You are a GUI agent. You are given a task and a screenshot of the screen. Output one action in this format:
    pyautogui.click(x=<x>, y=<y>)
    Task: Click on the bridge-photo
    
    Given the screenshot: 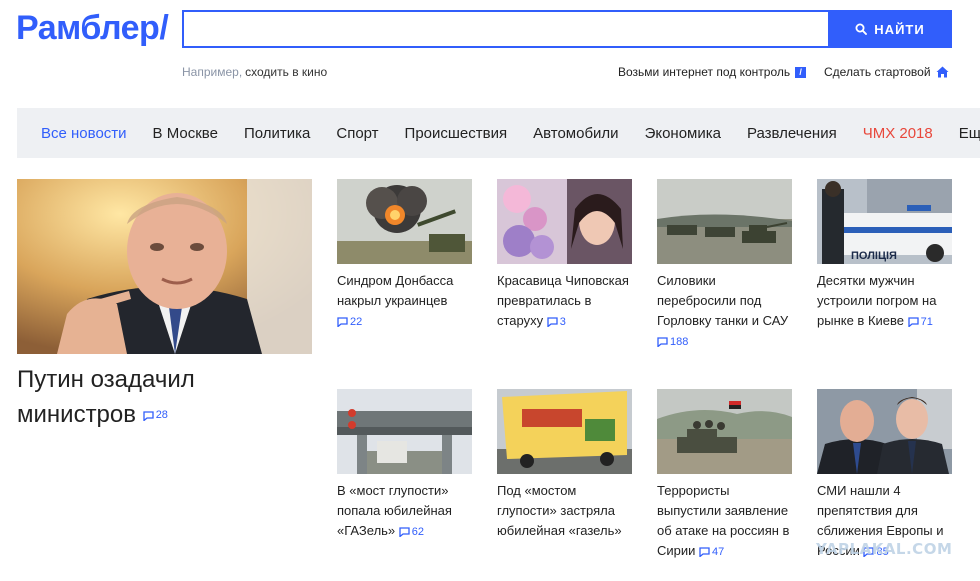 What is the action you would take?
    pyautogui.click(x=404, y=431)
    